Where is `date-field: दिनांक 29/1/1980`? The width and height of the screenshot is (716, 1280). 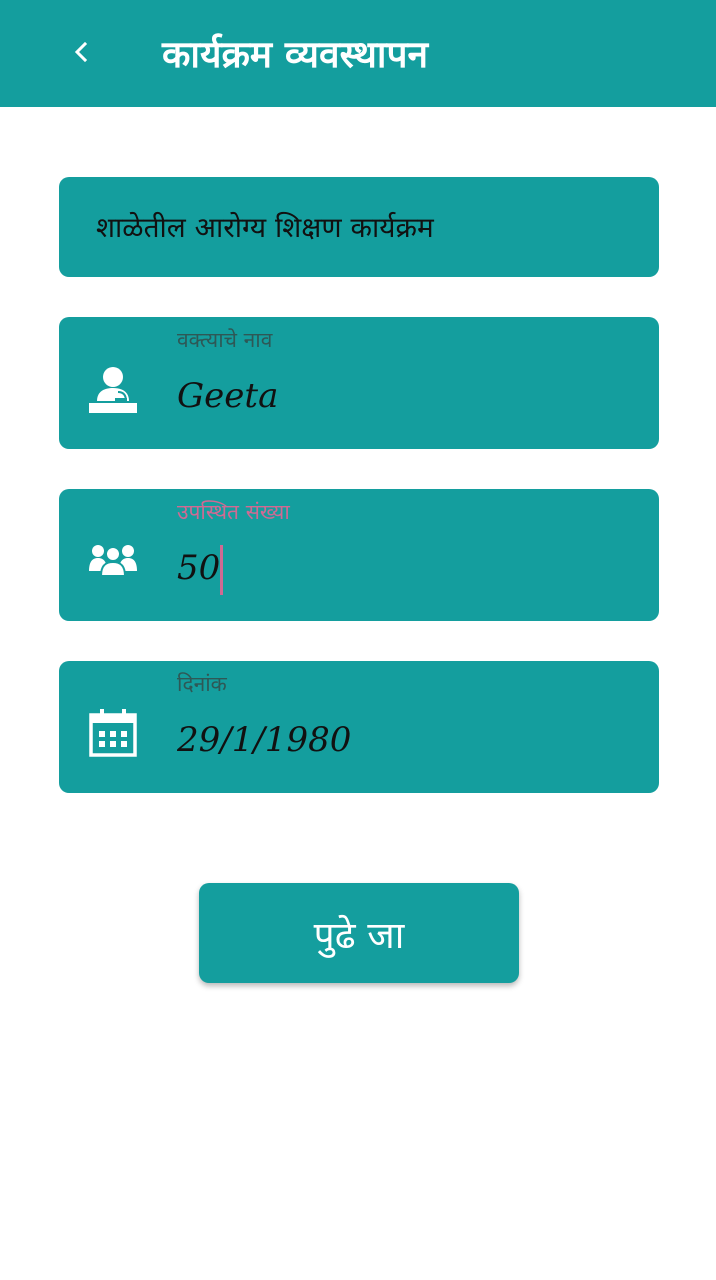 date-field: दिनांक 29/1/1980 is located at coordinates (359, 727).